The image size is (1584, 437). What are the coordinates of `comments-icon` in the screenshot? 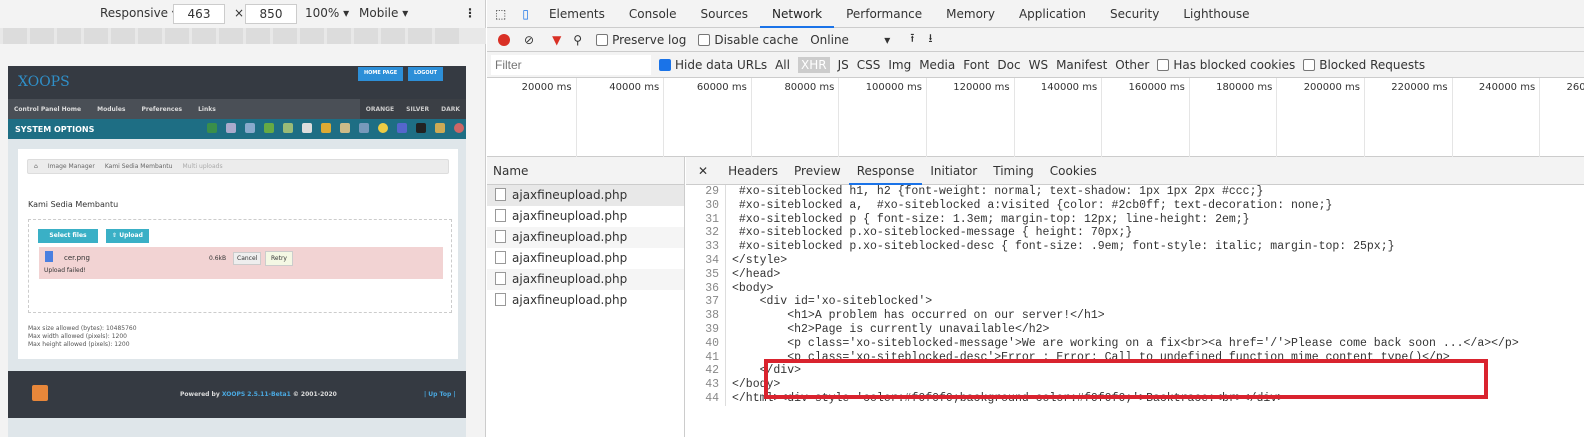 It's located at (269, 128).